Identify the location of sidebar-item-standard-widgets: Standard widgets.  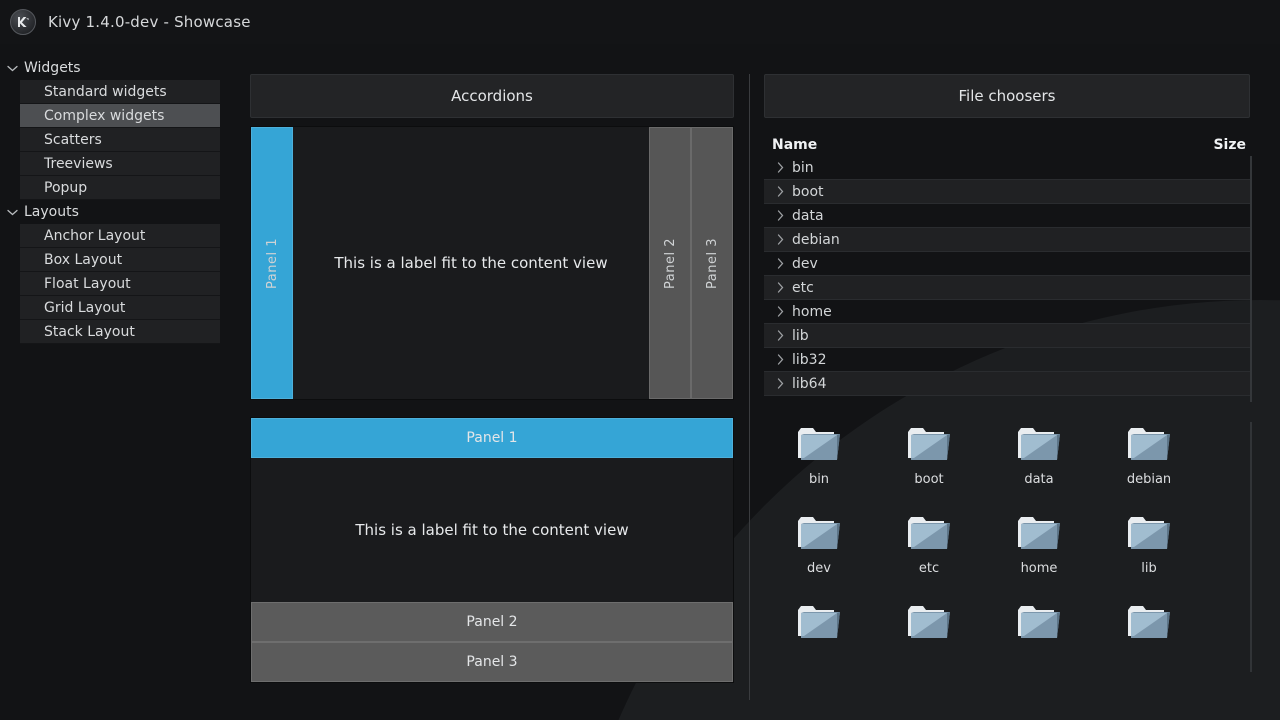
(120, 92).